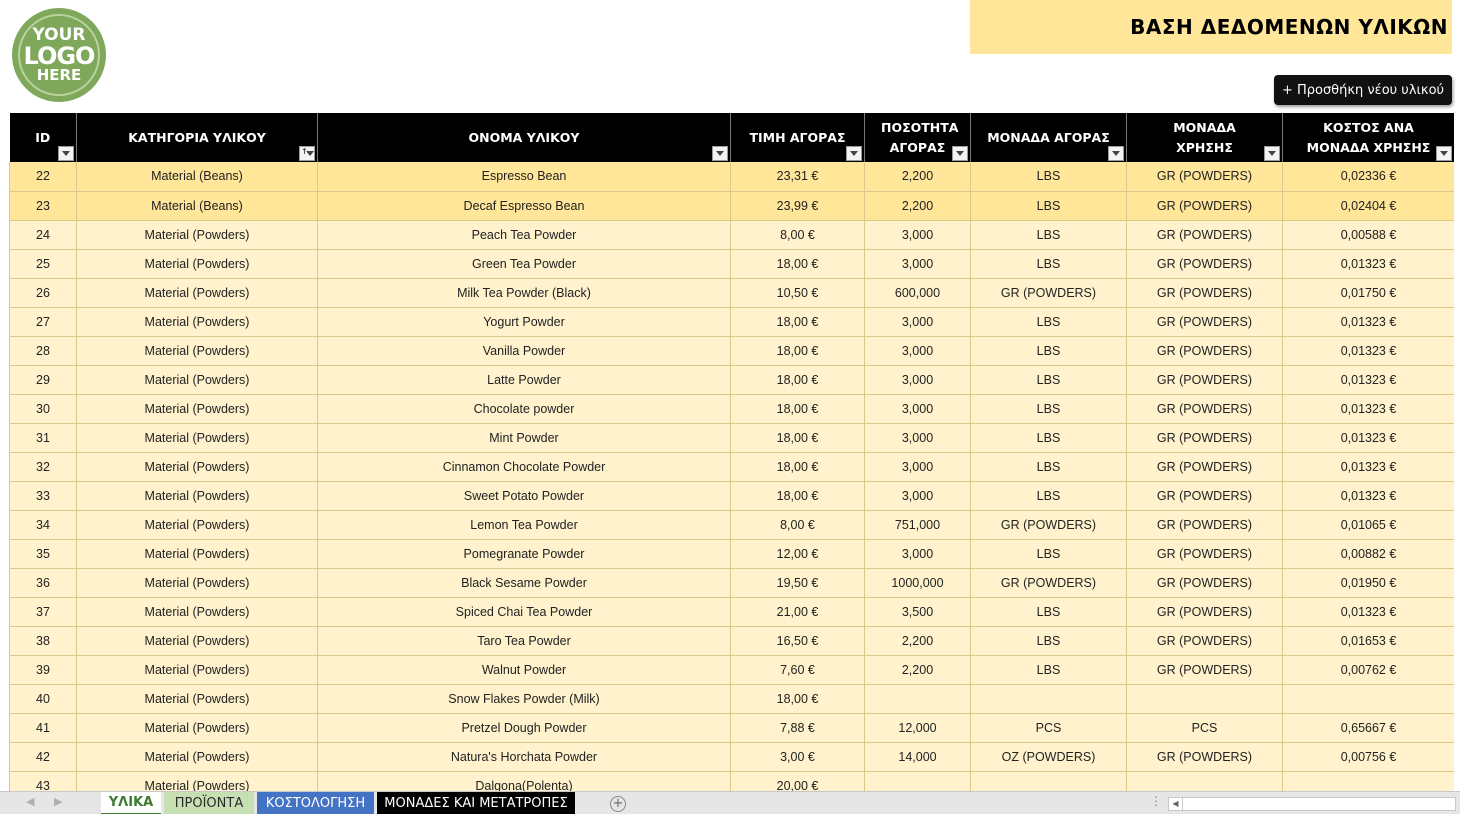 This screenshot has width=1460, height=814. I want to click on cell-name: Pretzel Dough Powder, so click(524, 728).